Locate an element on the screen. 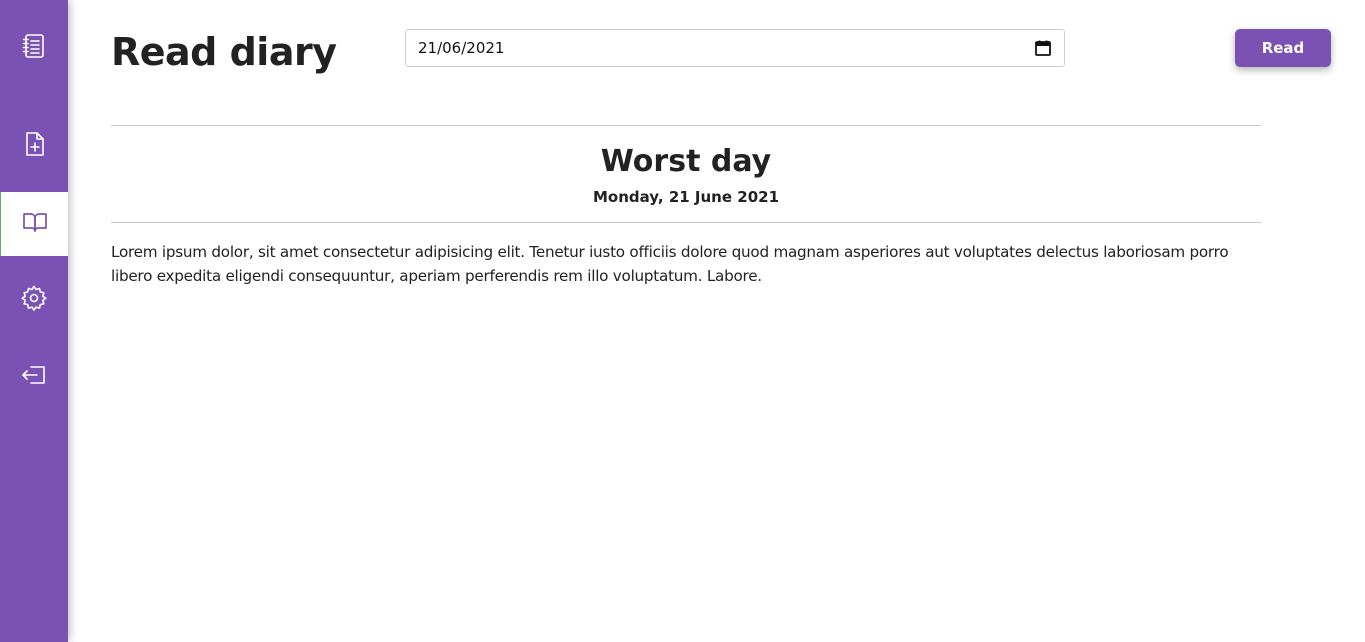  date-input-value: 21/06/2021 is located at coordinates (461, 48).